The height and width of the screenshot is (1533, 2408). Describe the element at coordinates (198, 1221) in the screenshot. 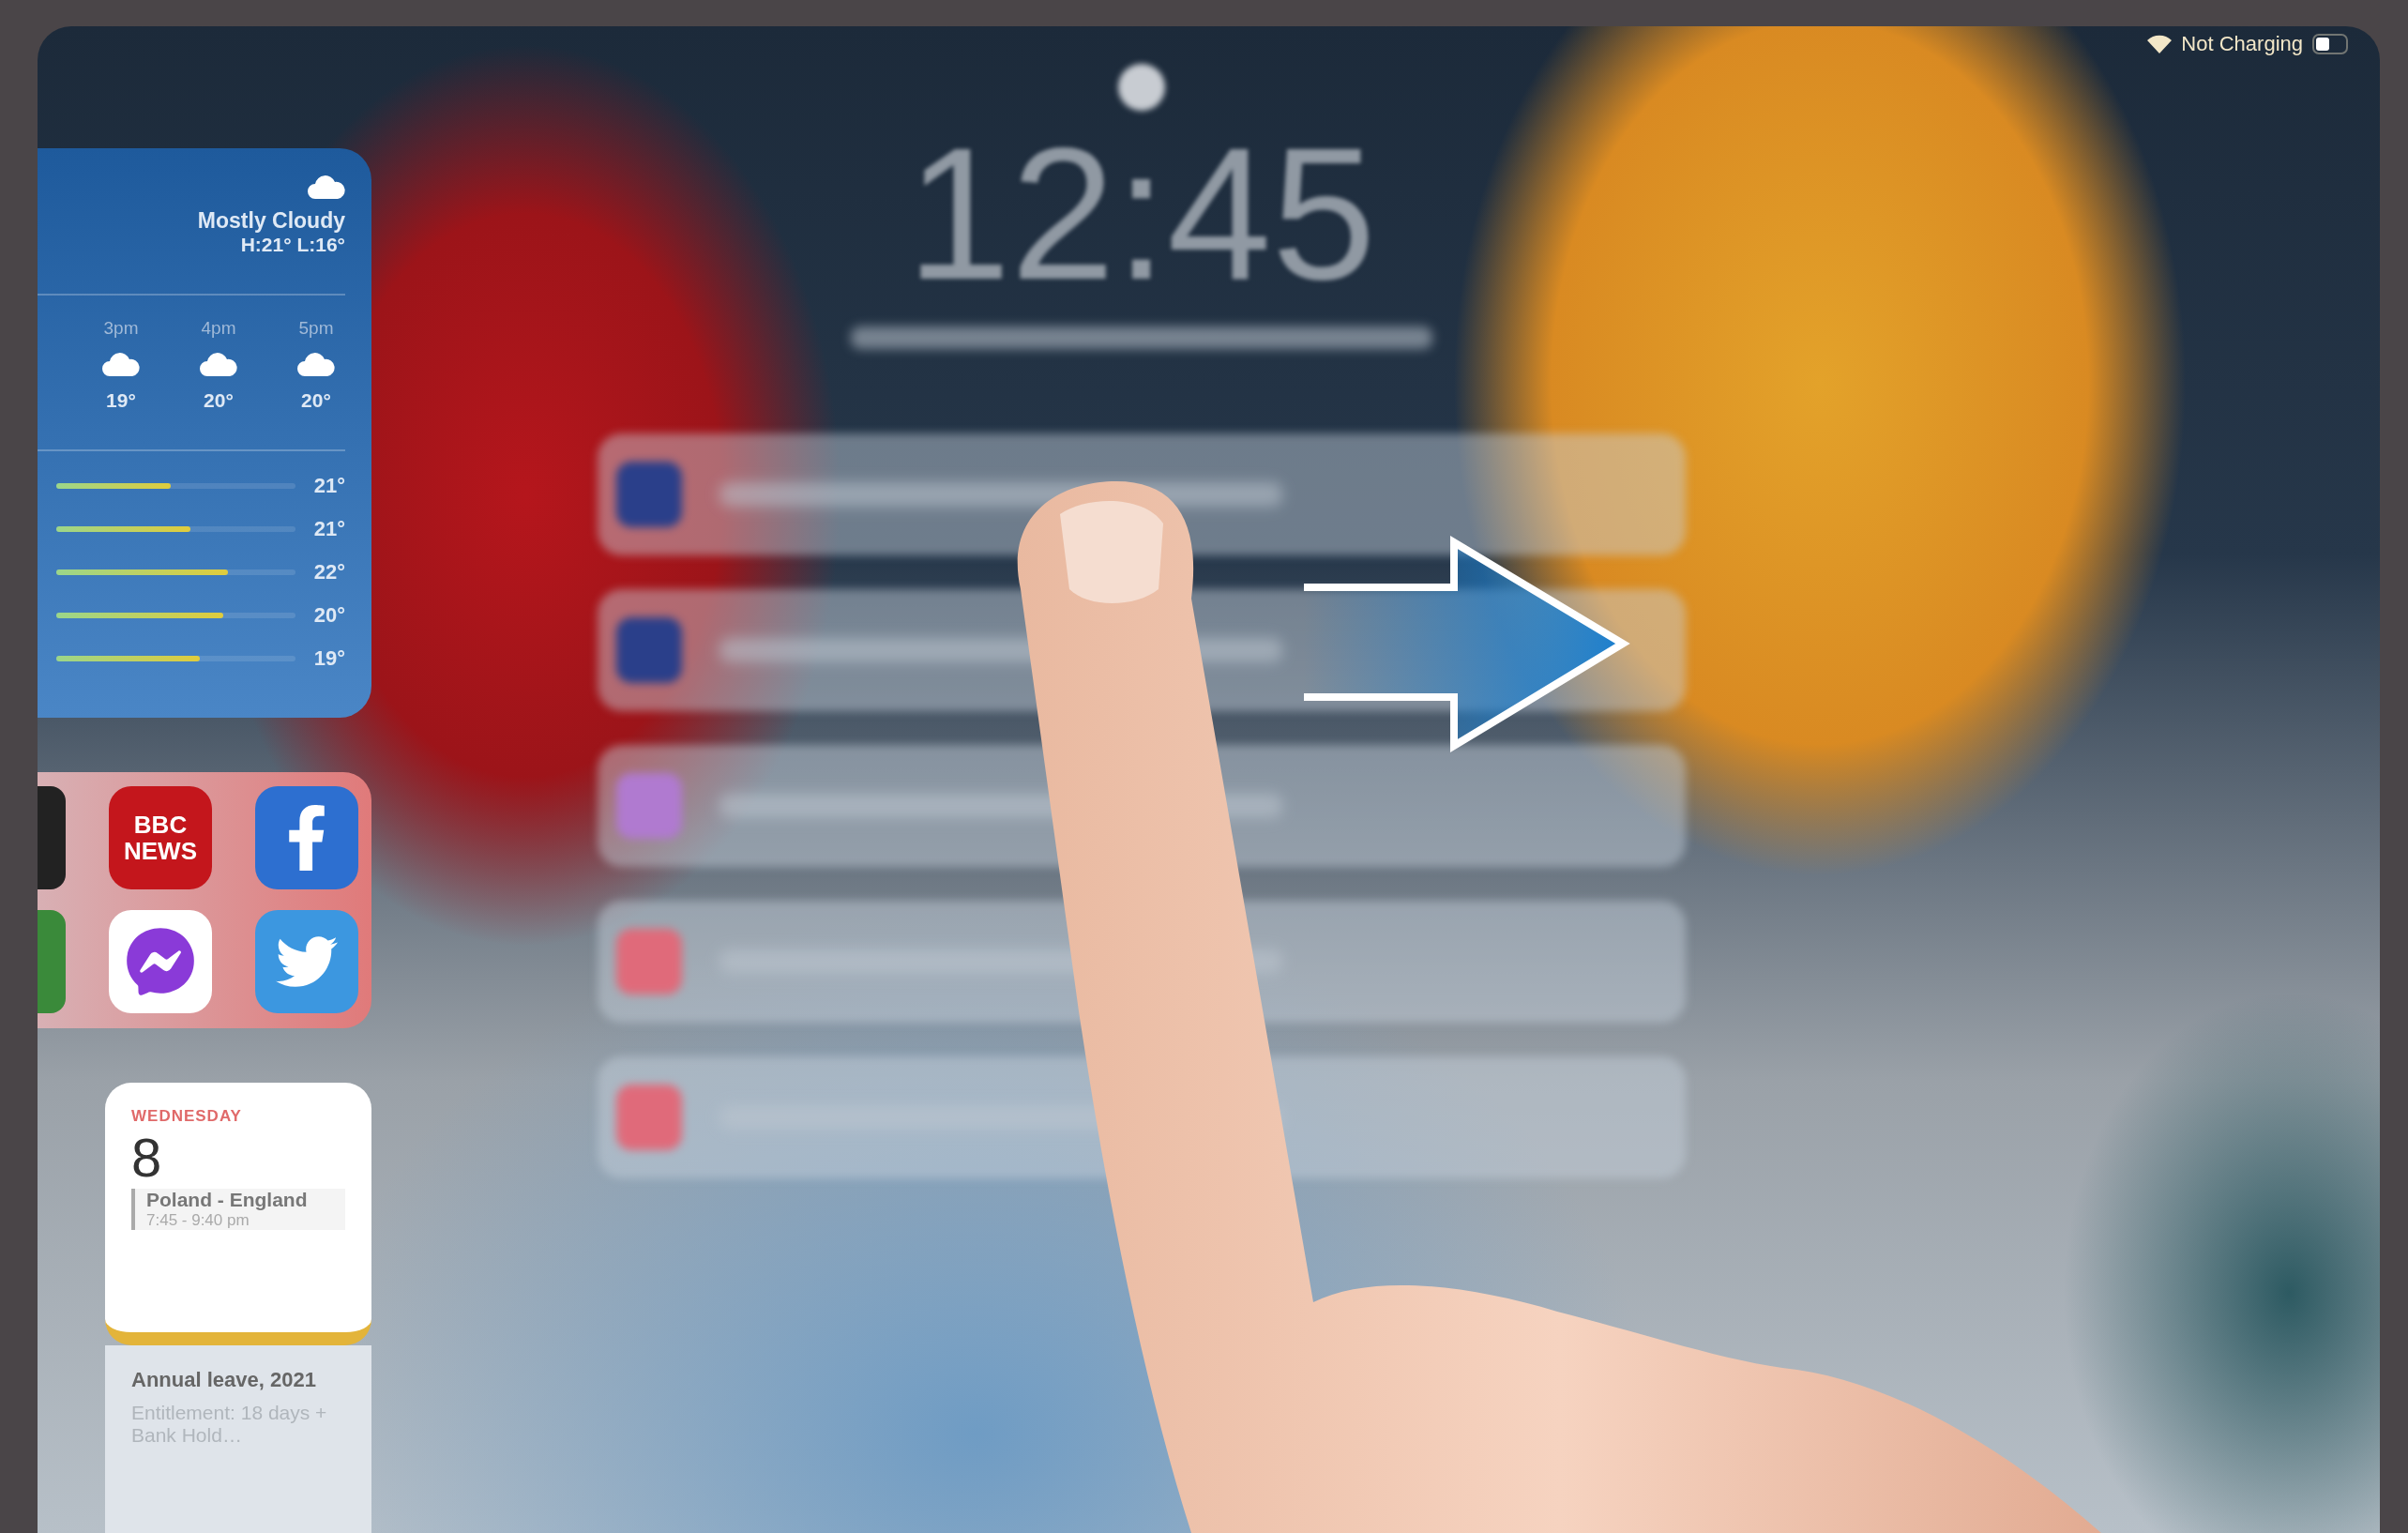

I see `event-time: 7:45 - 9:40 pm` at that location.